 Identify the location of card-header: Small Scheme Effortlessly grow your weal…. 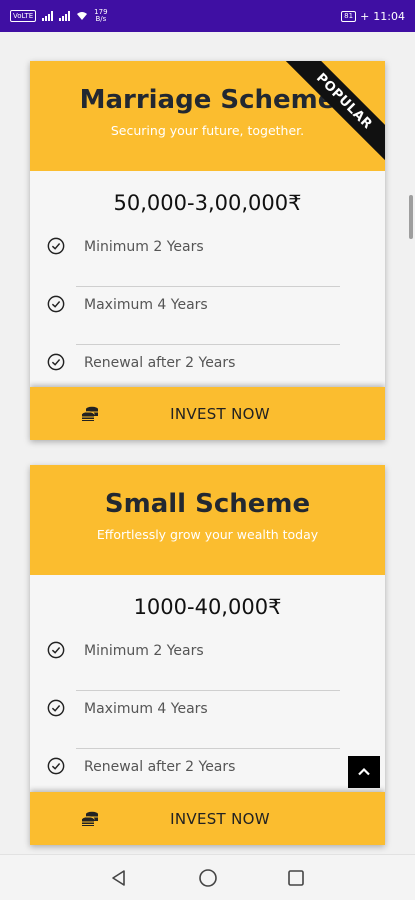
(207, 520).